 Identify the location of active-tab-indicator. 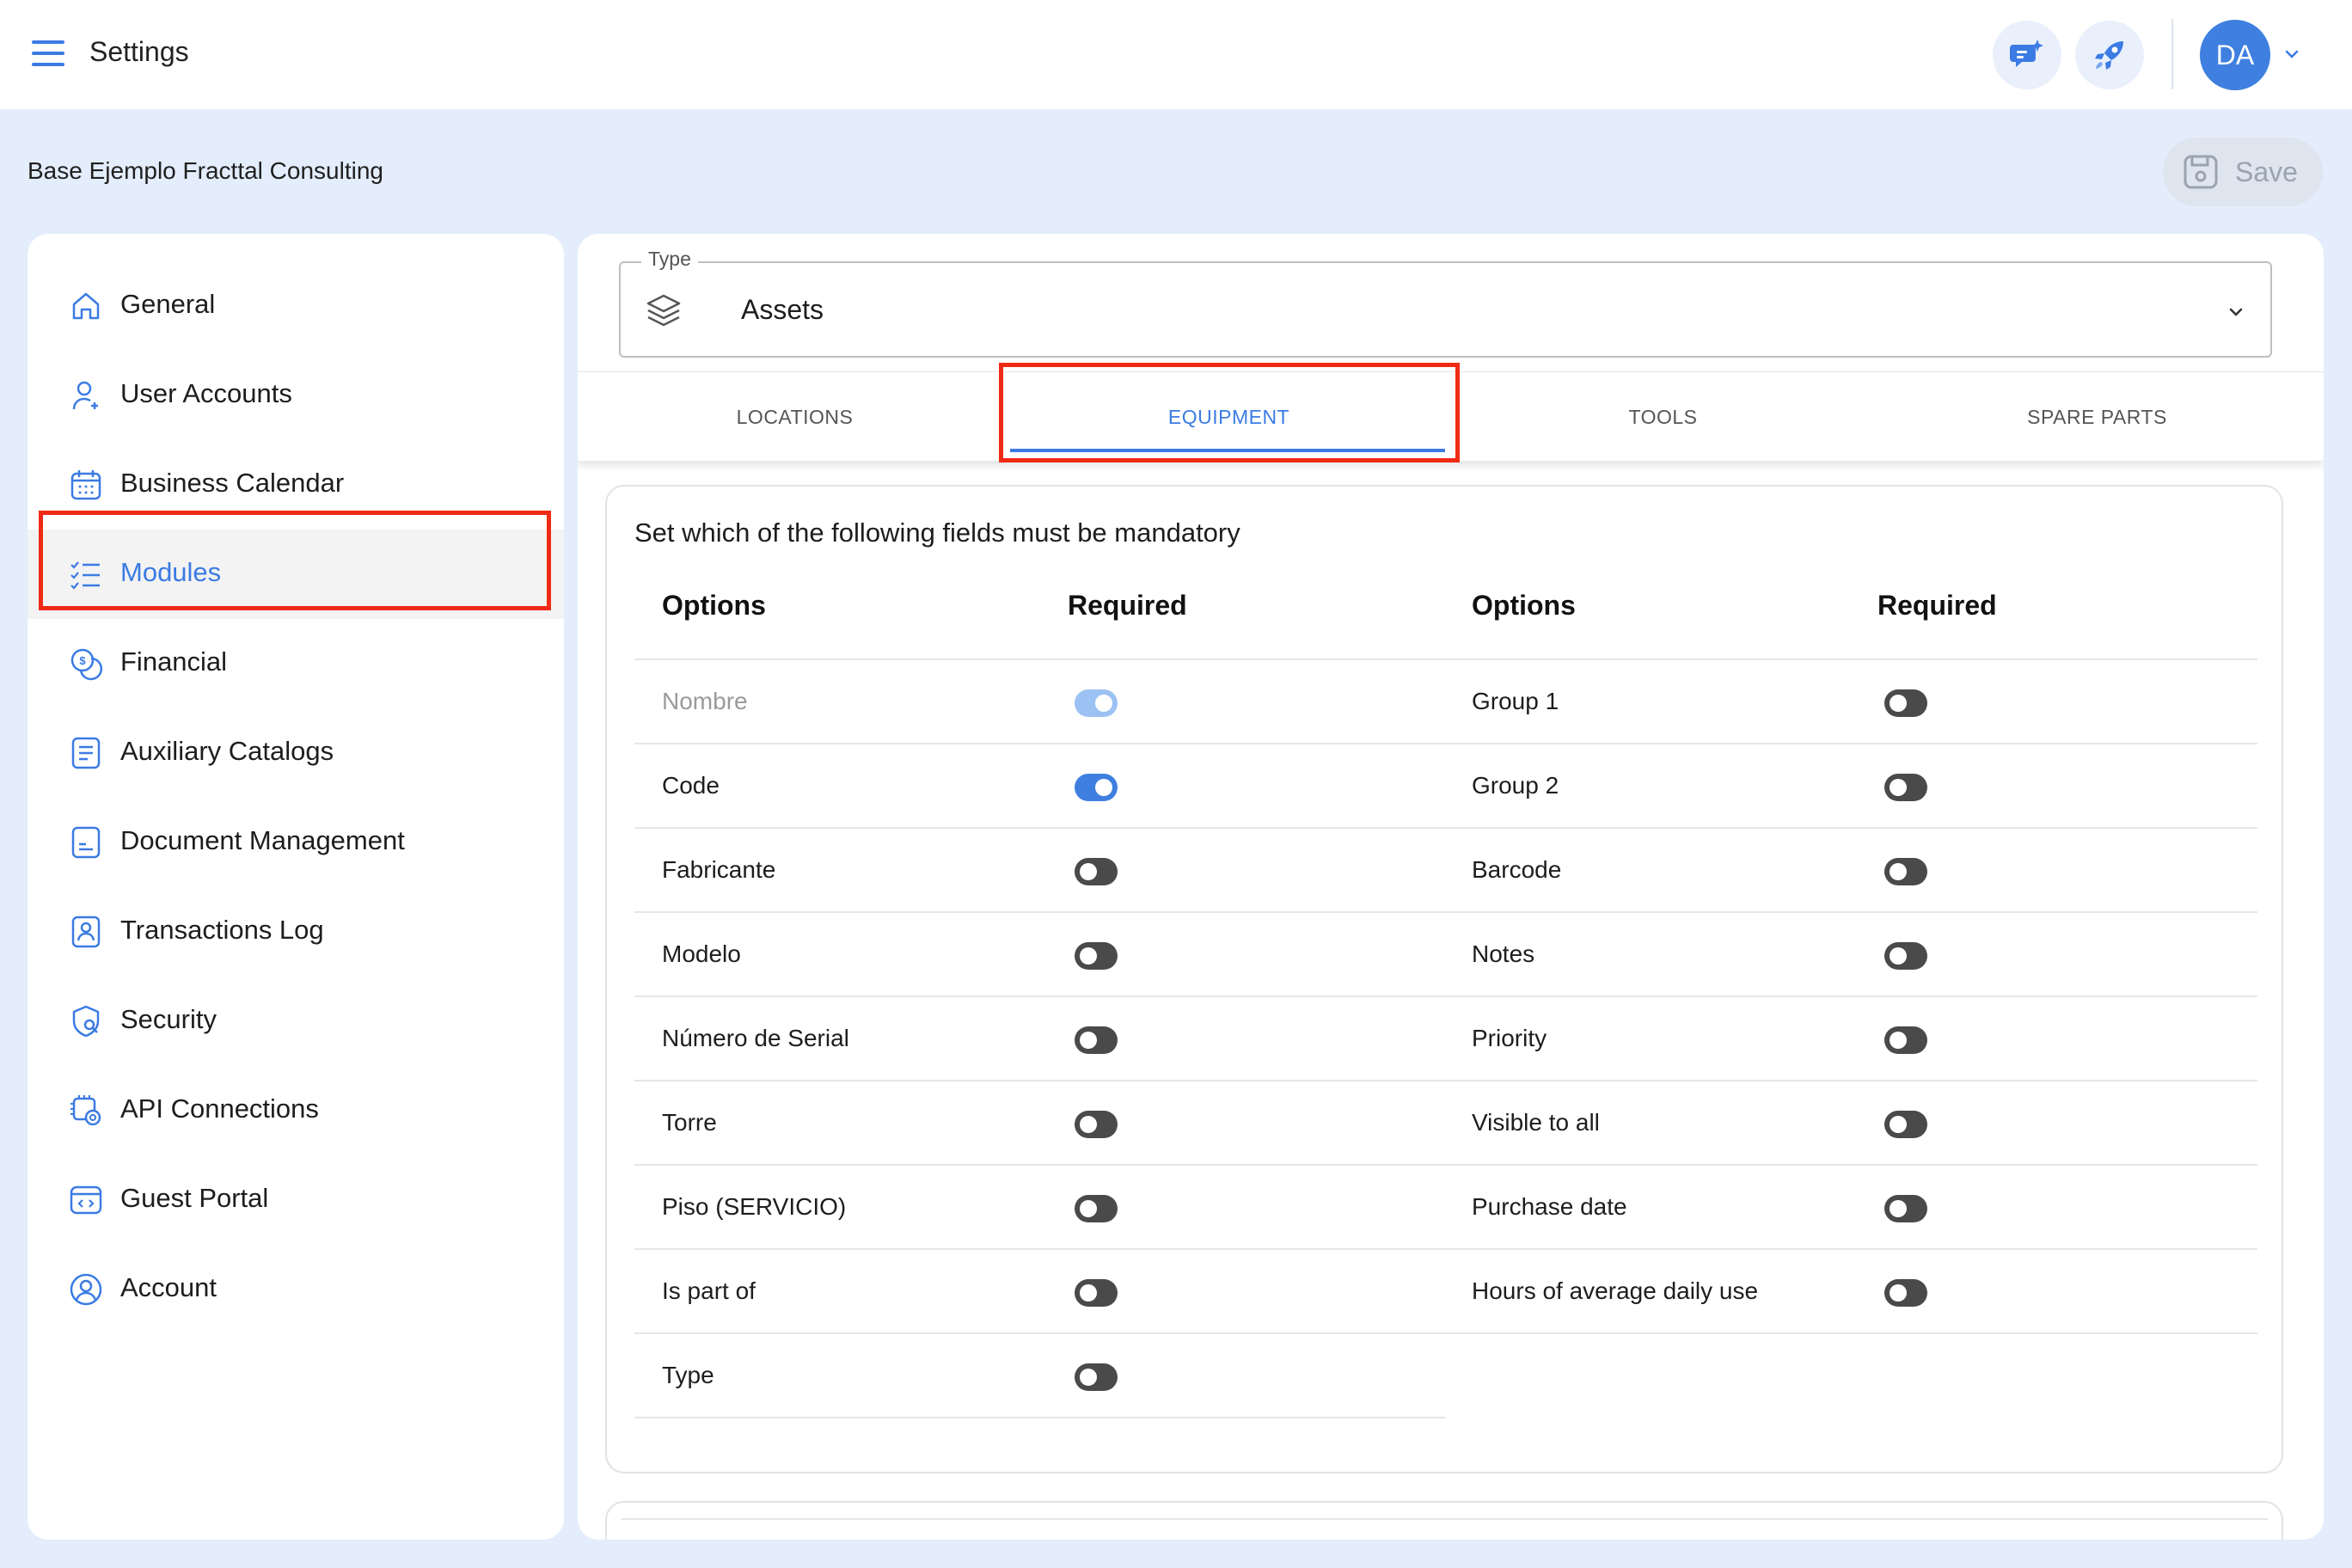
(1227, 450).